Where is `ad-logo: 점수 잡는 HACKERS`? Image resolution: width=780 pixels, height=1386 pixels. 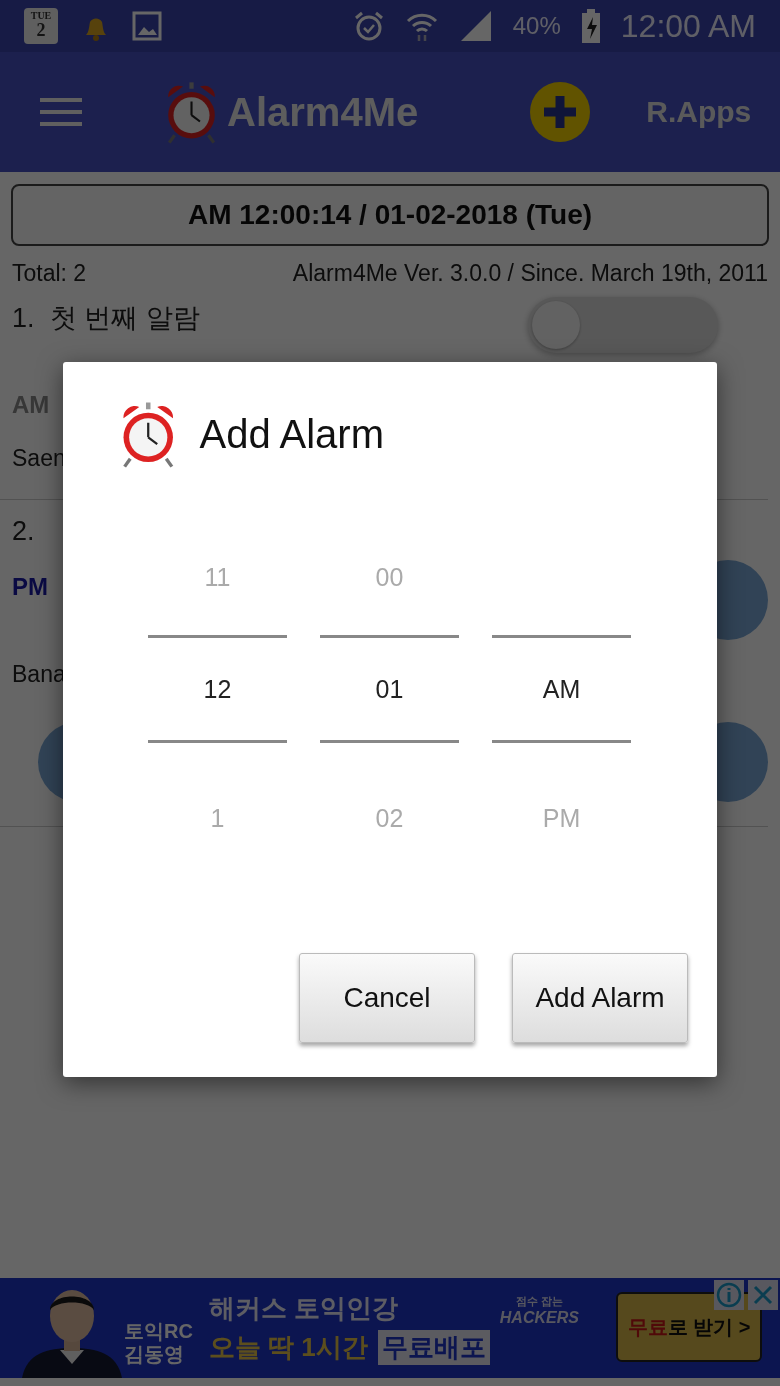 ad-logo: 점수 잡는 HACKERS is located at coordinates (539, 1310).